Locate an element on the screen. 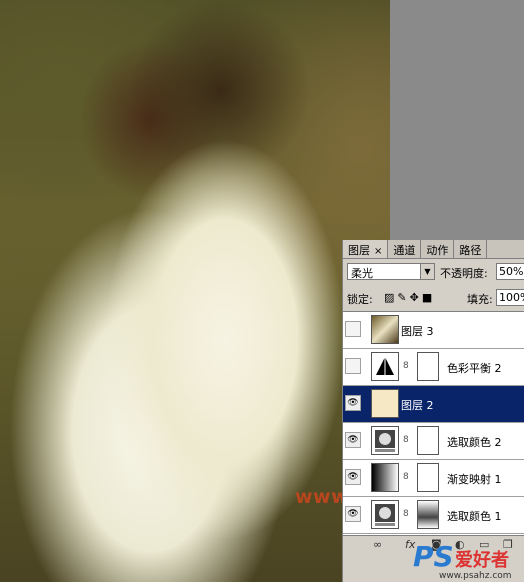 The height and width of the screenshot is (582, 524). layer-name: 图层 3 is located at coordinates (417, 331).